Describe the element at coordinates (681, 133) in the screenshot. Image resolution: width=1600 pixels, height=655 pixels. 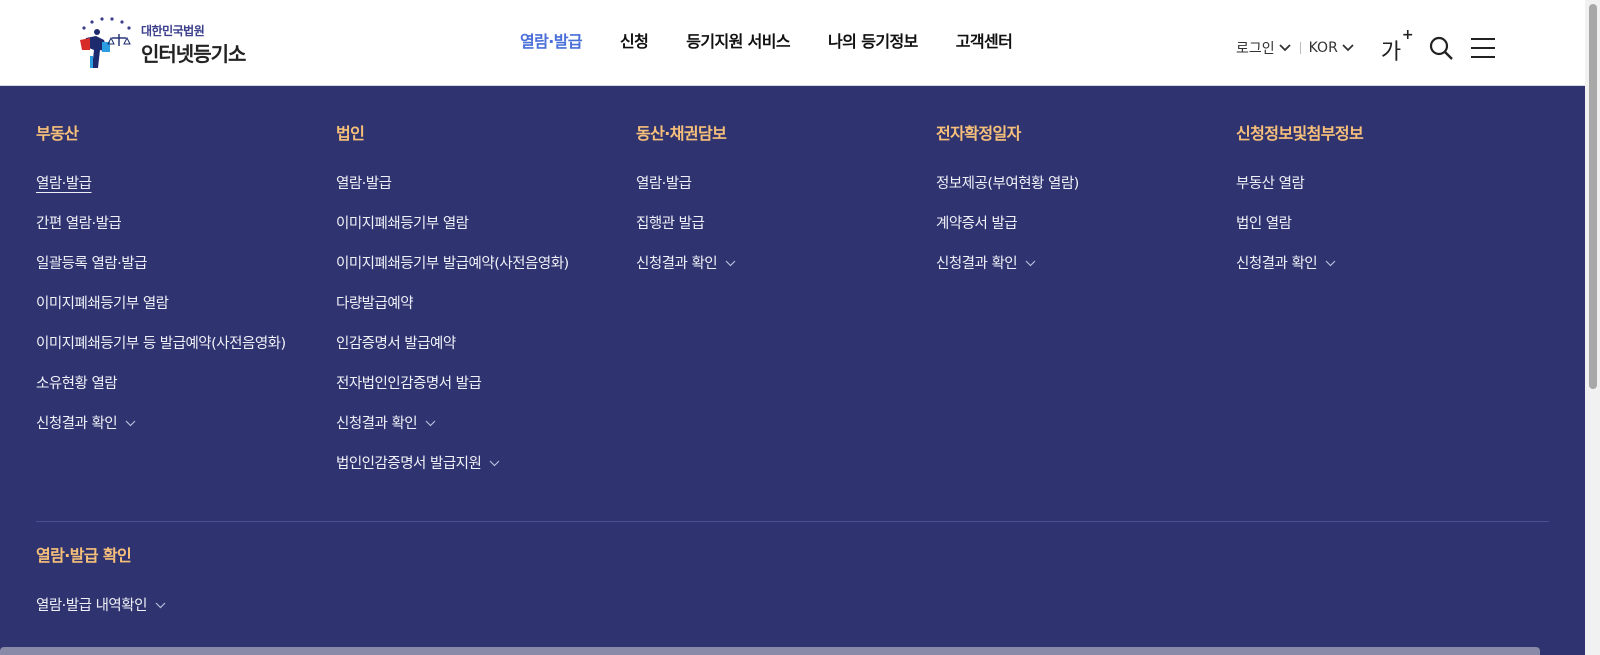
I see `menu-column-title: 동산·채권담보` at that location.